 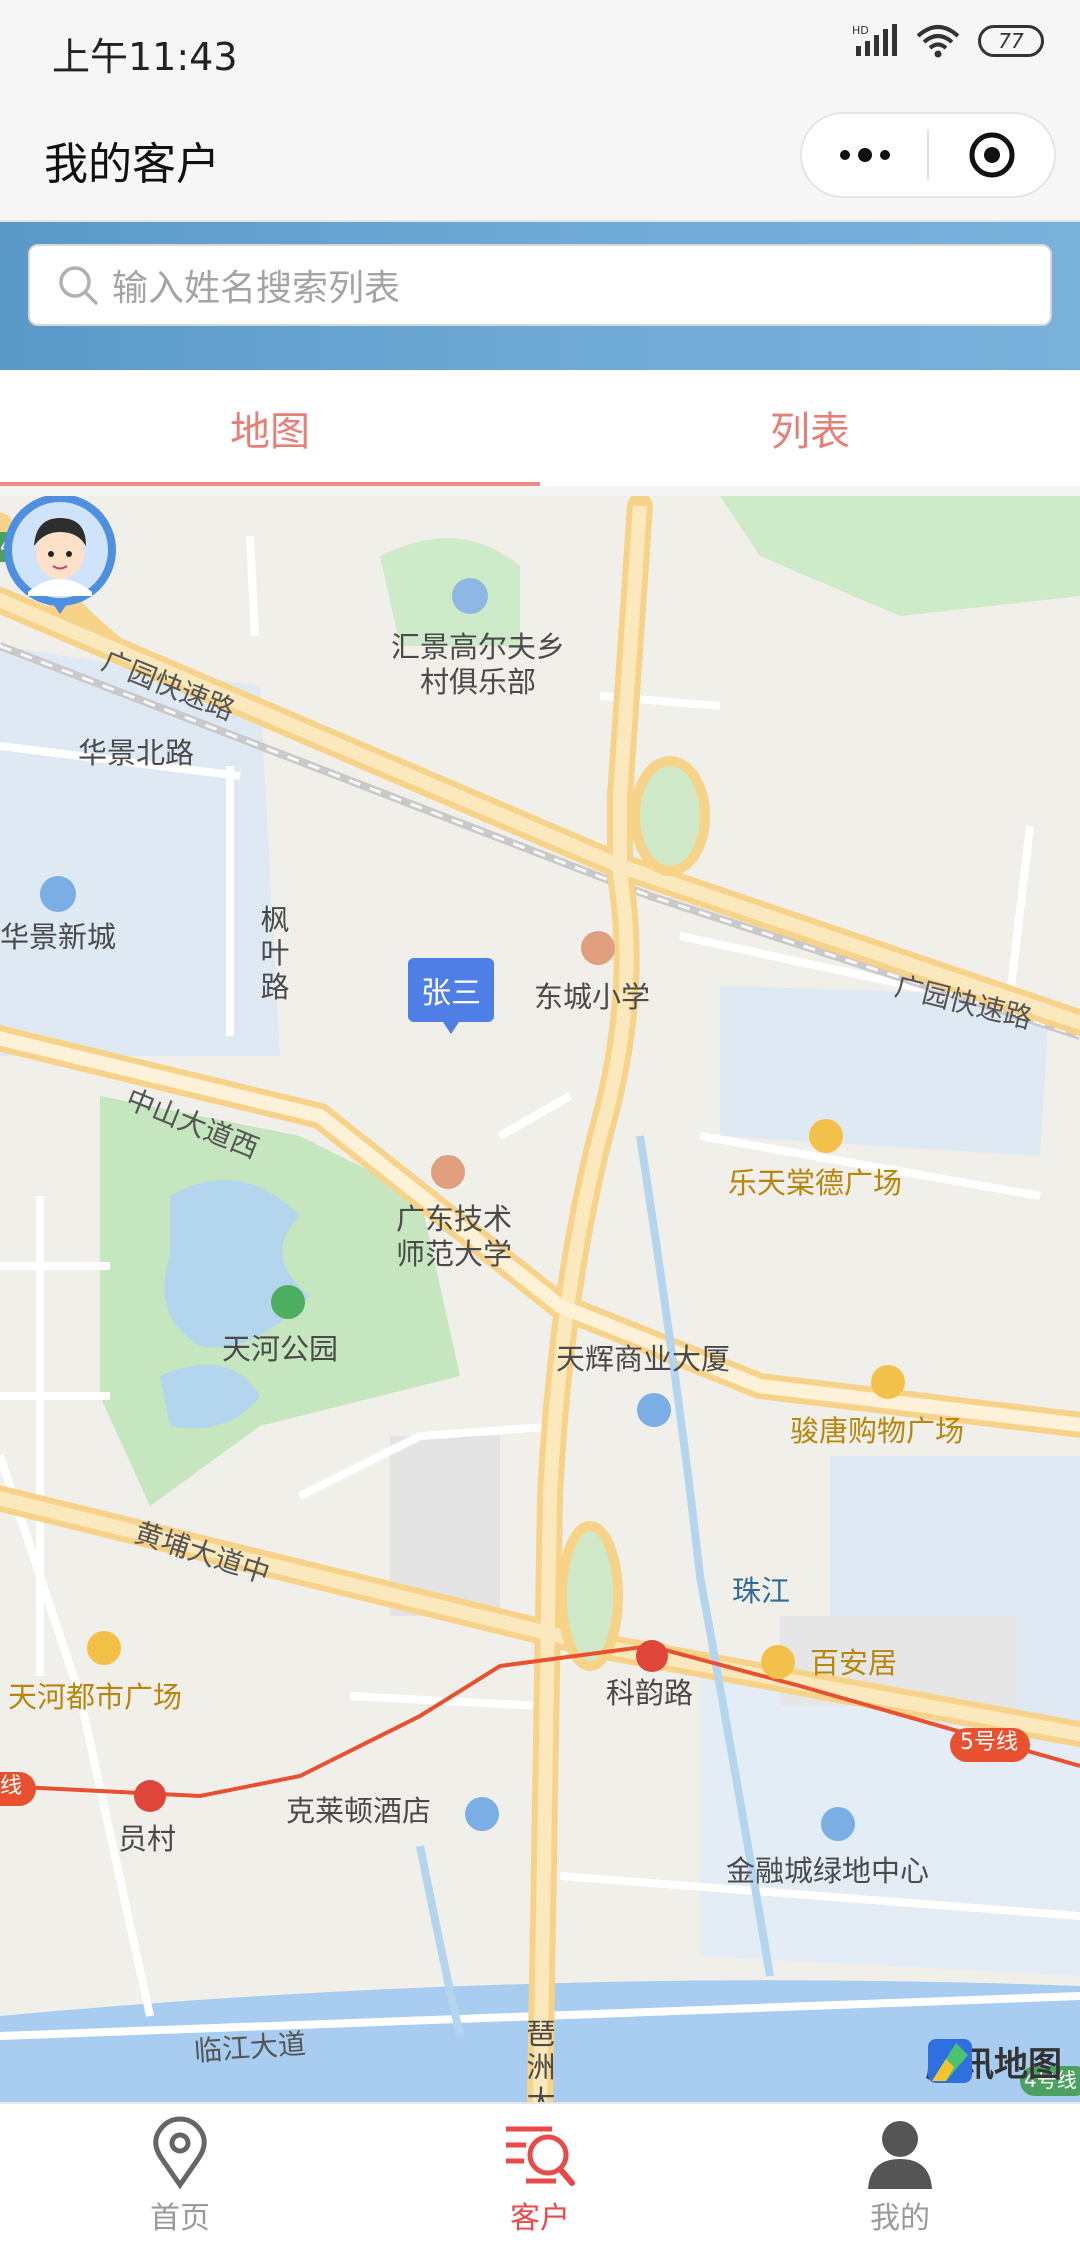 I want to click on map-label-tianhui-building: 天辉商业大厦, so click(x=643, y=1359).